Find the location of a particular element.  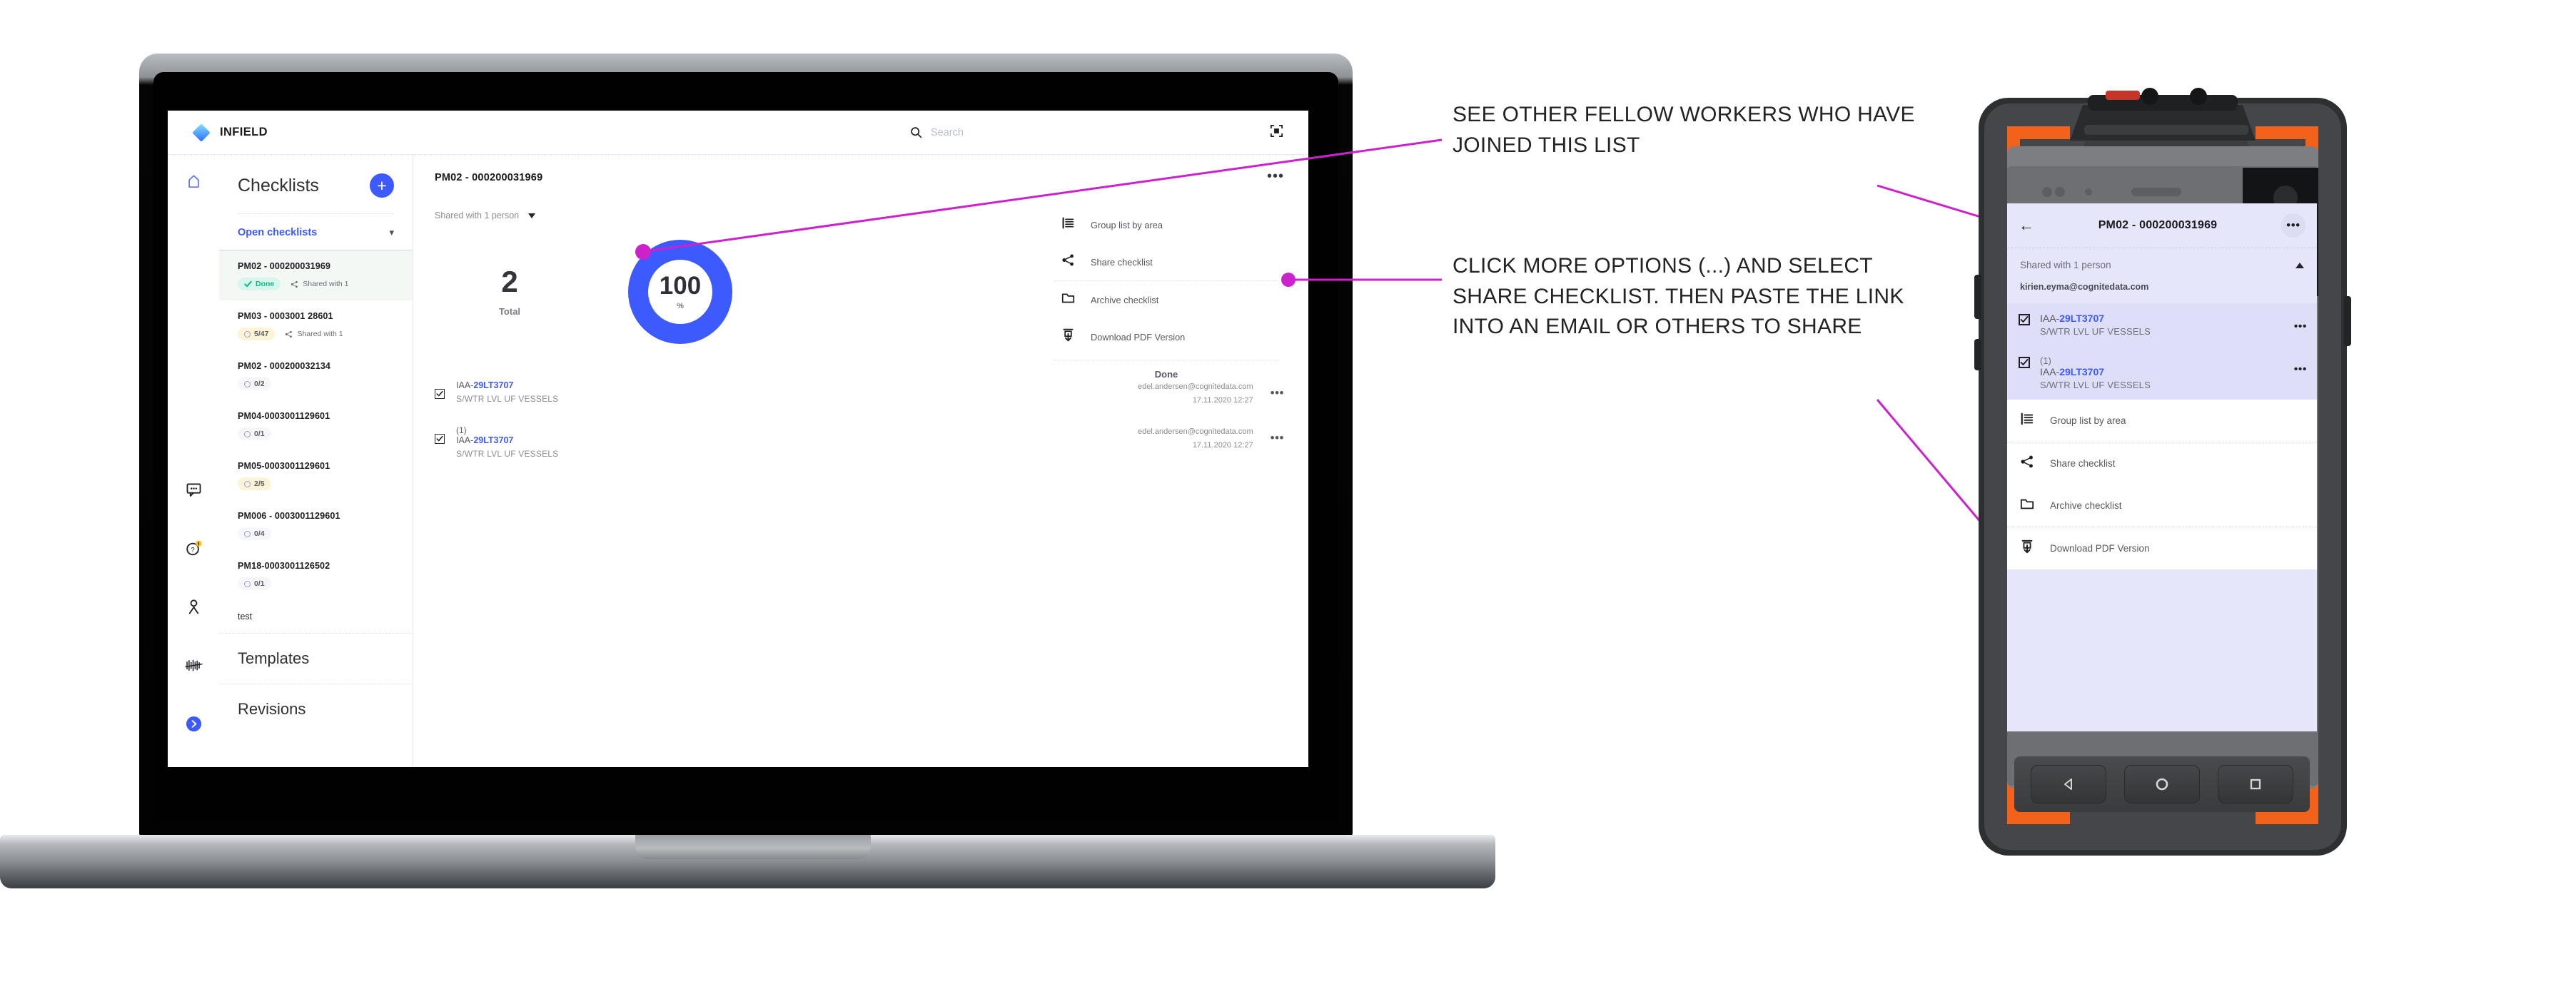

phone-menu-item-label: Share checklist is located at coordinates (2083, 463).